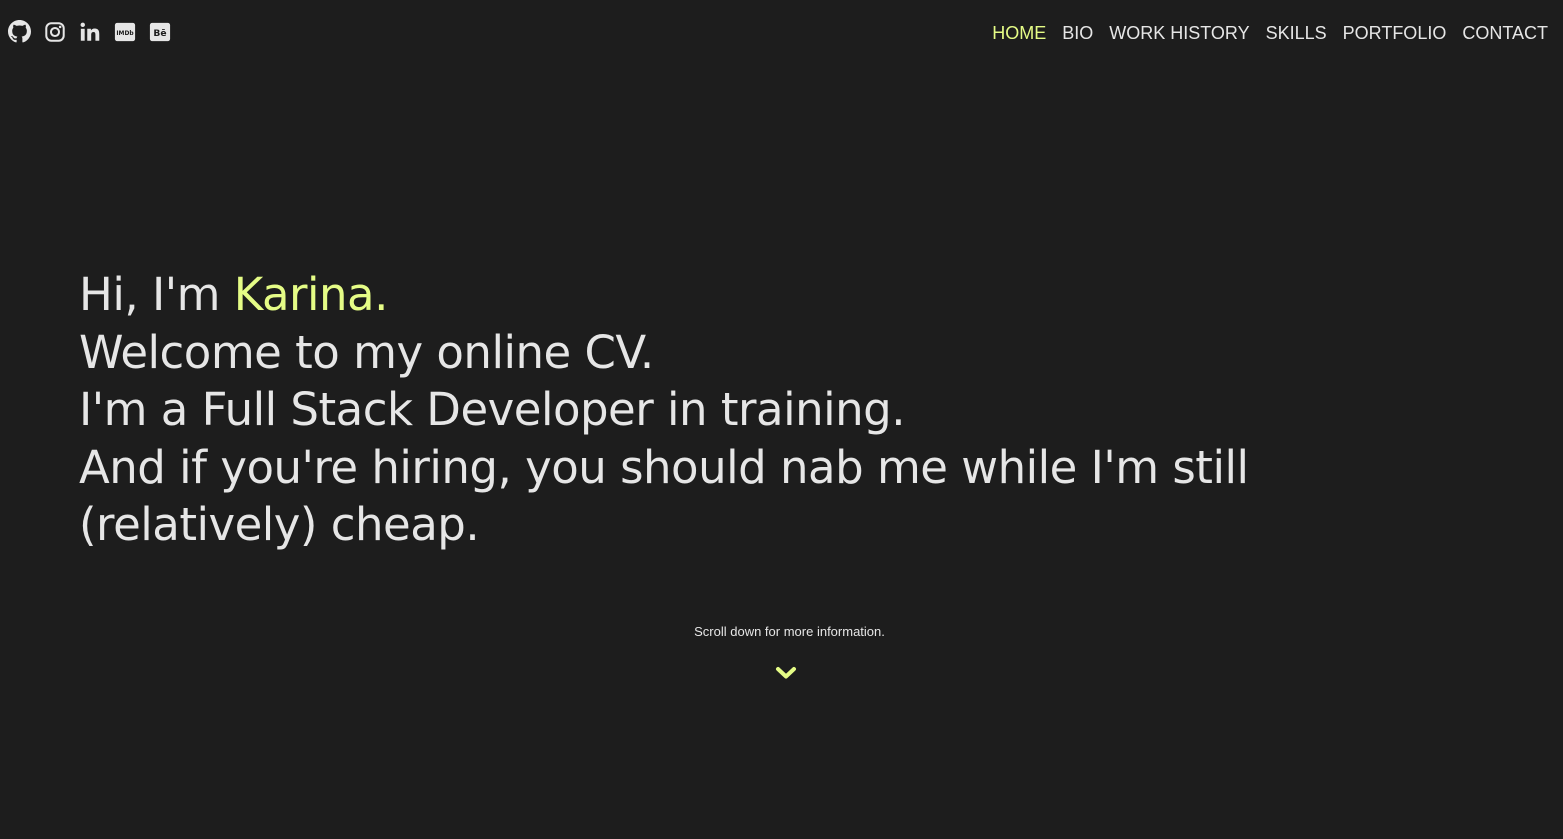 The width and height of the screenshot is (1563, 839). I want to click on instagram-icon, so click(54, 31).